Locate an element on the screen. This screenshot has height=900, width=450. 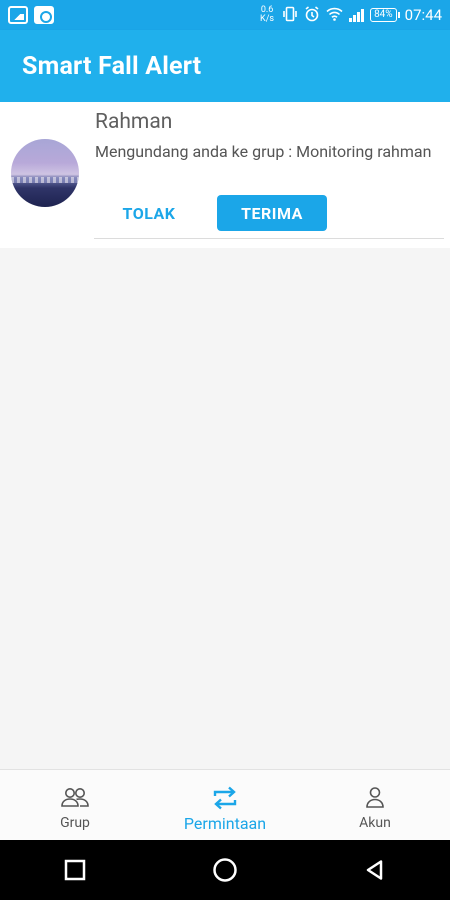
alarm-icon is located at coordinates (312, 15).